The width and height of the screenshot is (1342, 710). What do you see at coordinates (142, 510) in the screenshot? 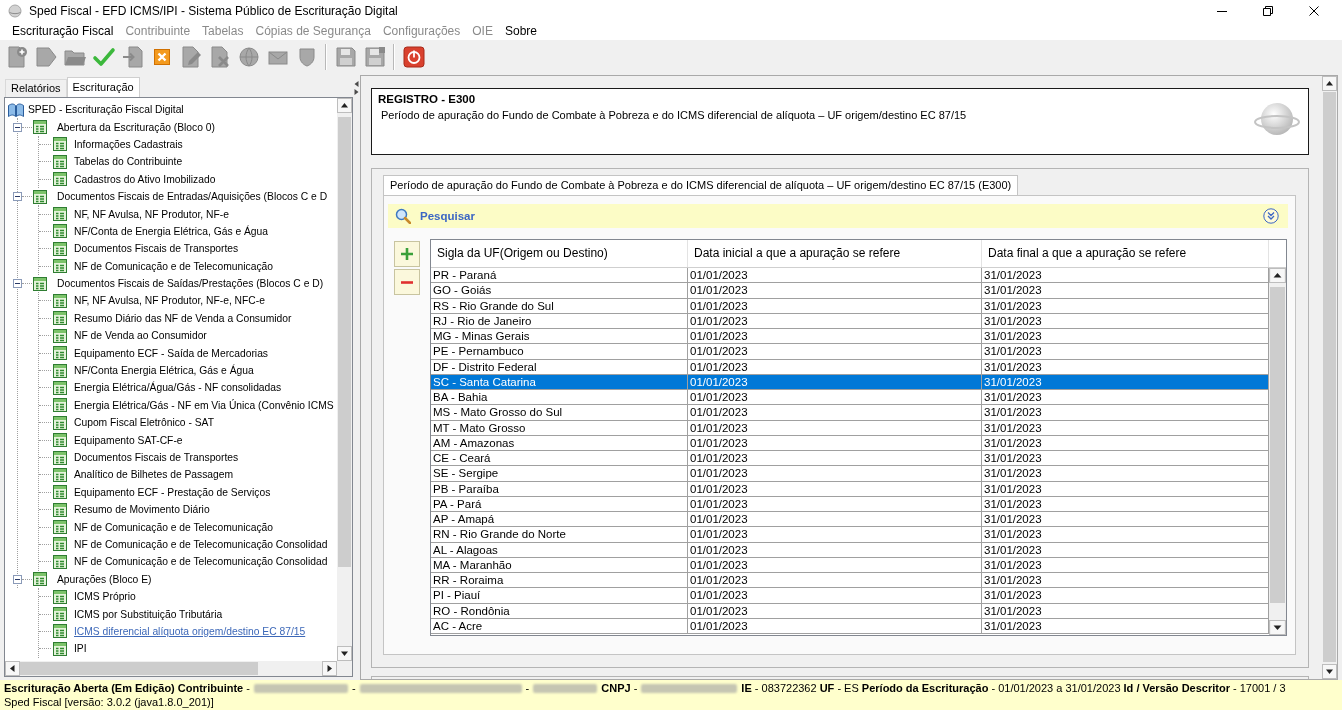
I see `tree-item: Resumo de Movimento Diário` at bounding box center [142, 510].